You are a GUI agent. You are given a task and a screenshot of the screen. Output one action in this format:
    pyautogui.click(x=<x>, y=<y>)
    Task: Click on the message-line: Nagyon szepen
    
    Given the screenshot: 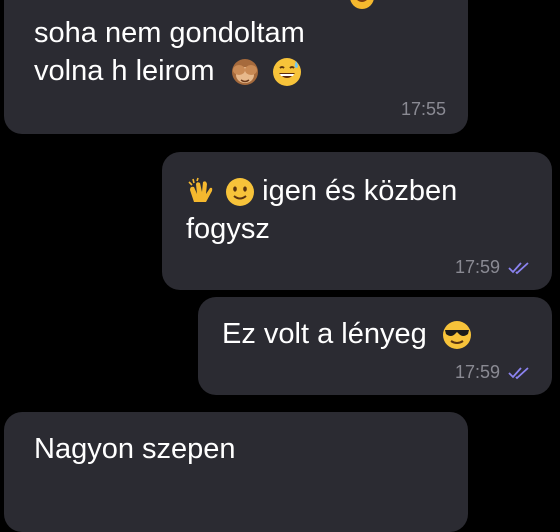 What is the action you would take?
    pyautogui.click(x=135, y=449)
    